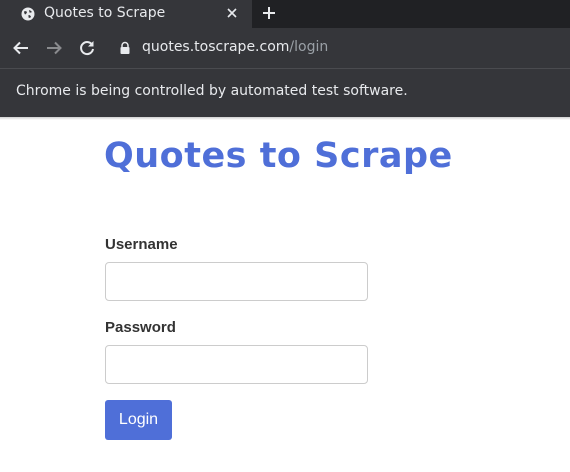  I want to click on username-label: Username, so click(141, 244).